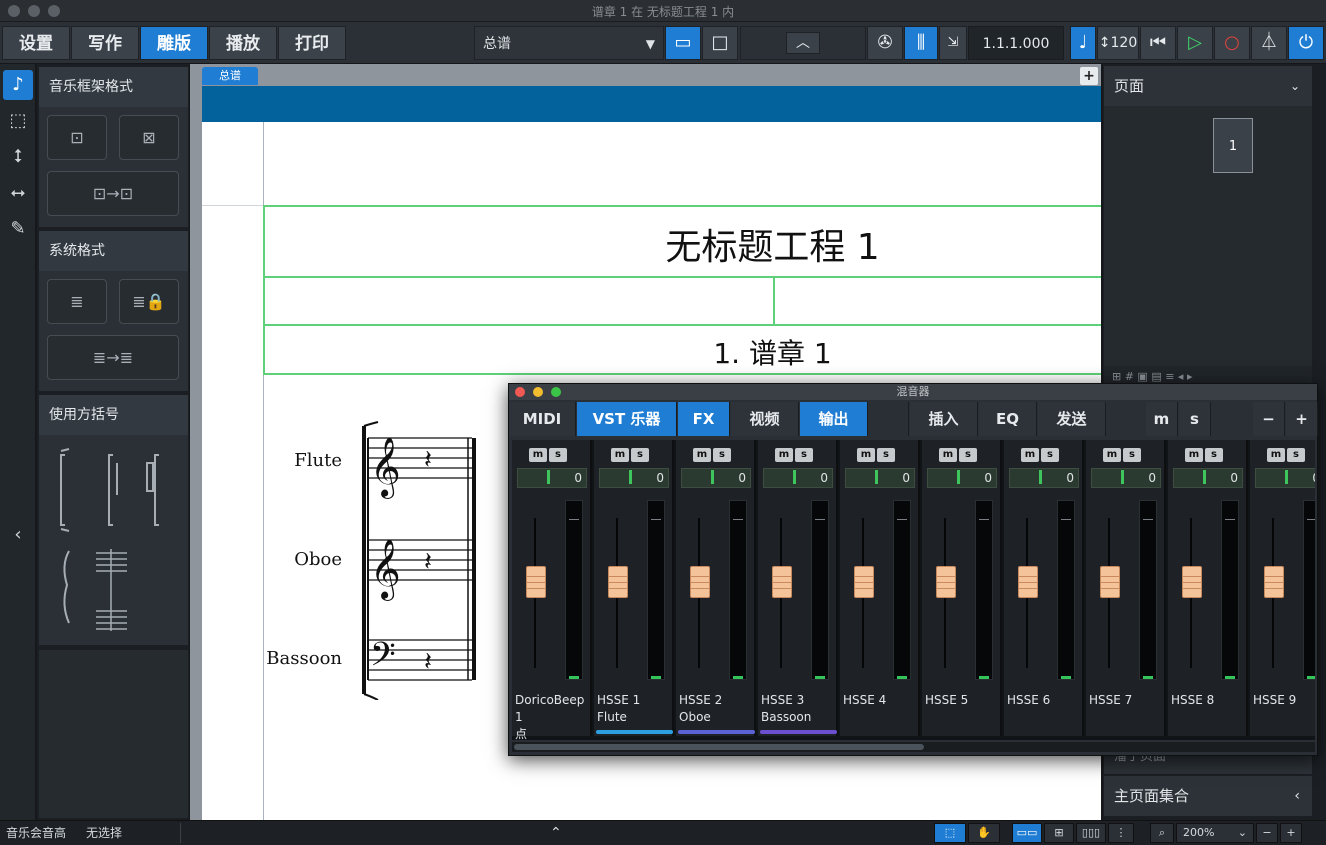  Describe the element at coordinates (243, 43) in the screenshot. I see `mode-tab-play: 播放` at that location.